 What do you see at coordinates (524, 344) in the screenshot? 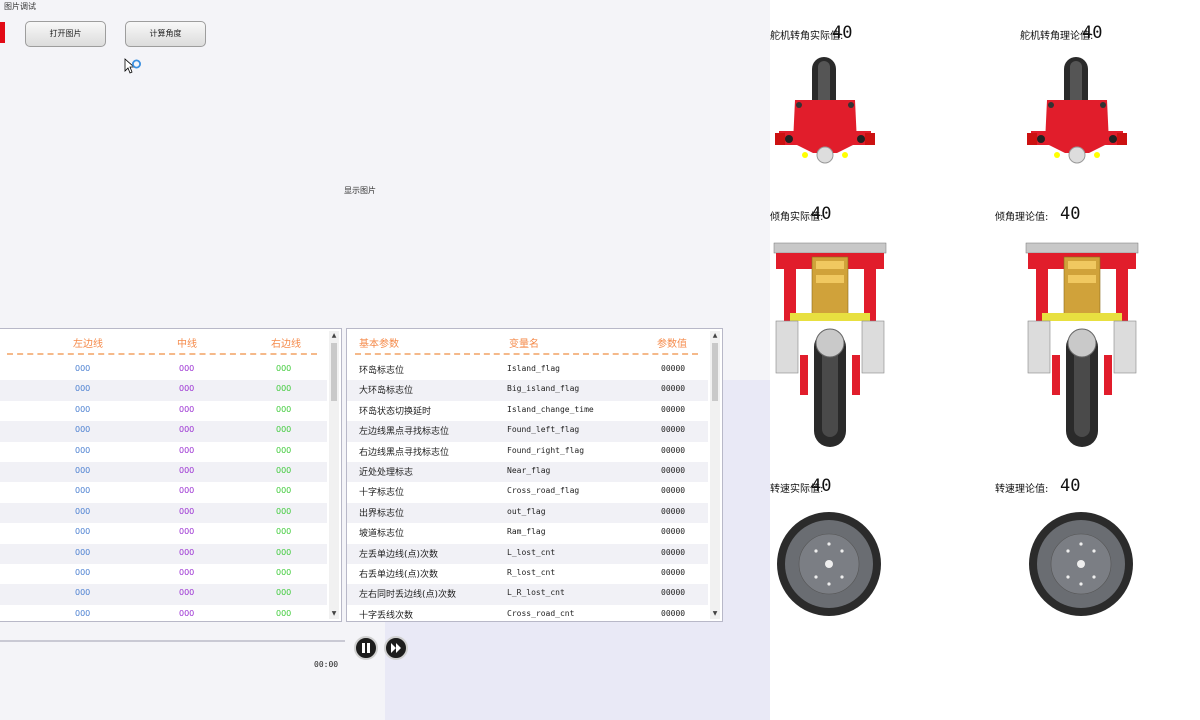
I see `column-header-variable: 变量名` at bounding box center [524, 344].